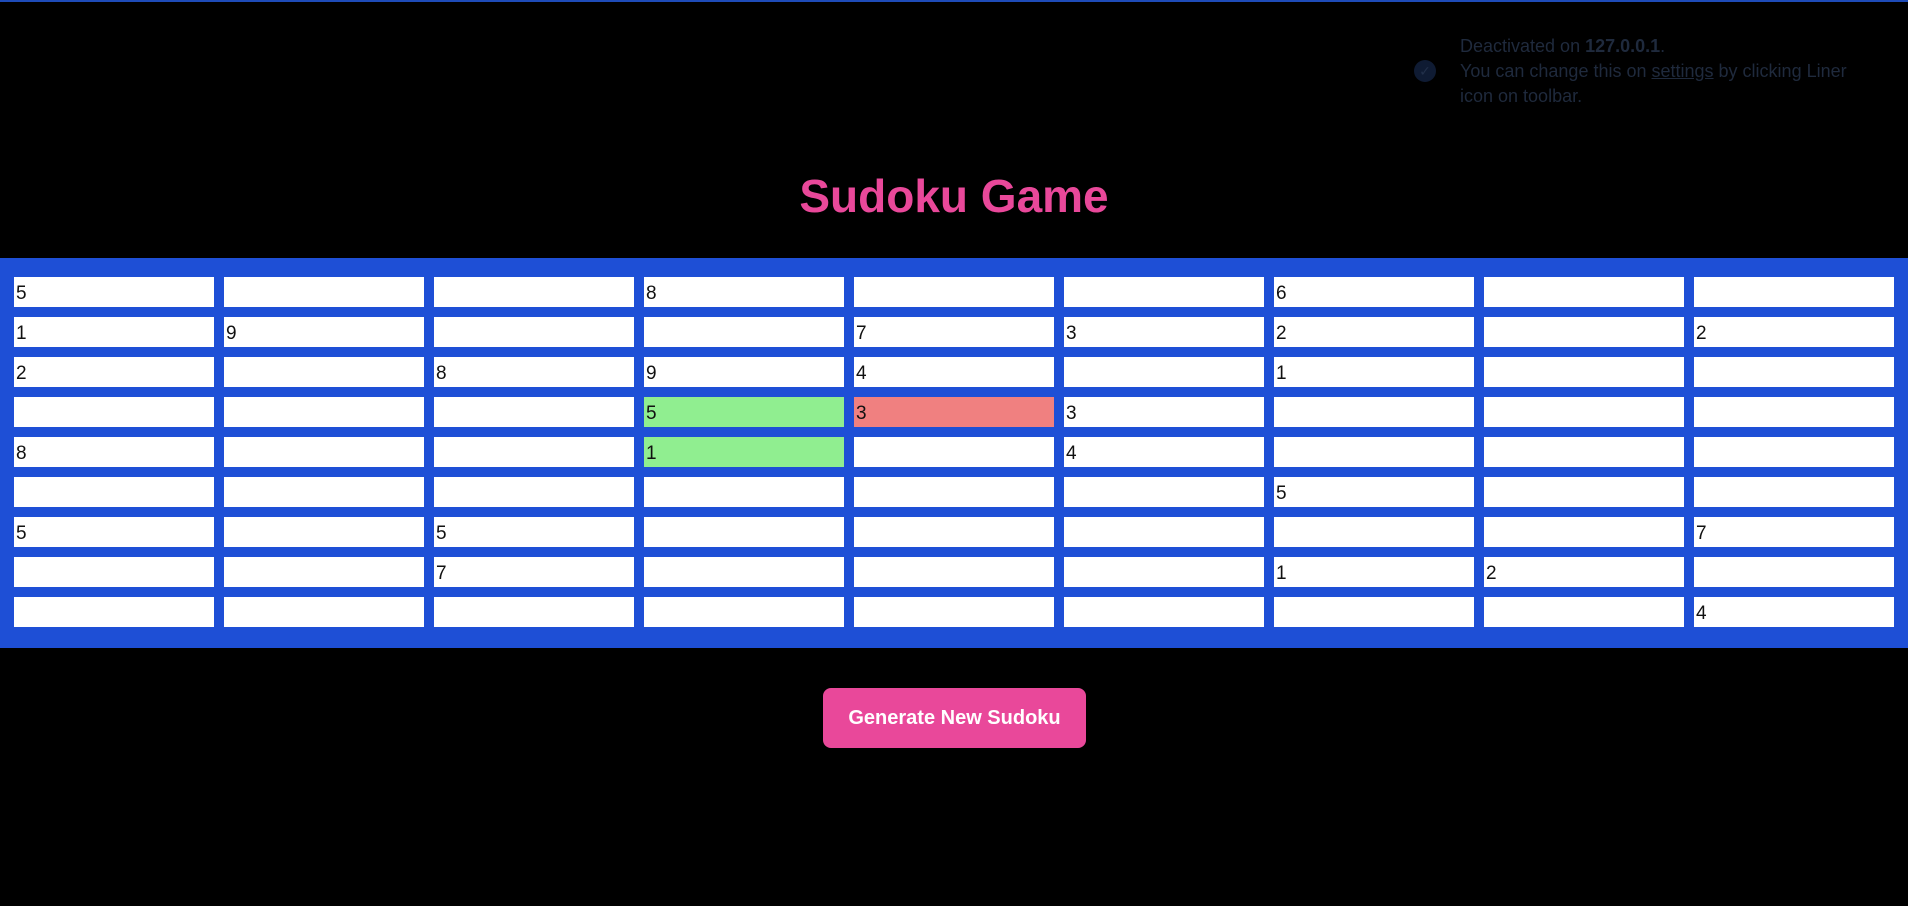 This screenshot has width=1908, height=906. I want to click on sudoku-cell-r8-c2, so click(324, 572).